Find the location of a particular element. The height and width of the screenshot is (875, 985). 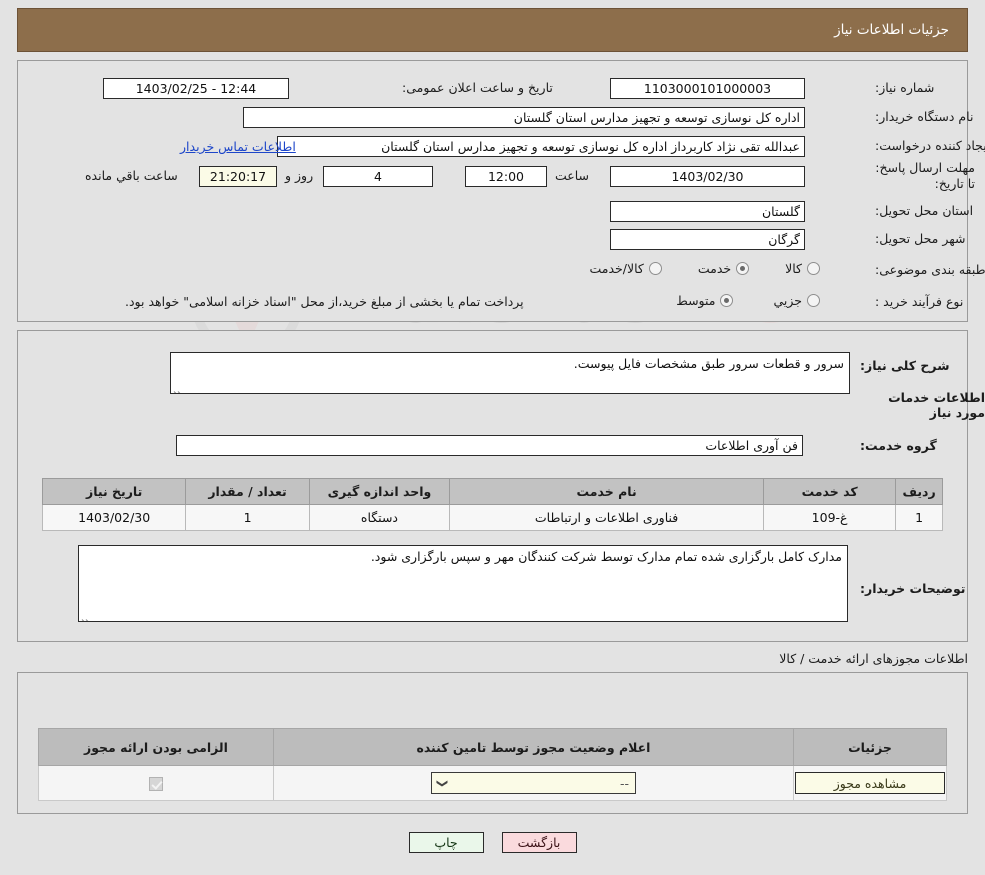

process-label-row: نوع فرآیند خرید : is located at coordinates (919, 301).